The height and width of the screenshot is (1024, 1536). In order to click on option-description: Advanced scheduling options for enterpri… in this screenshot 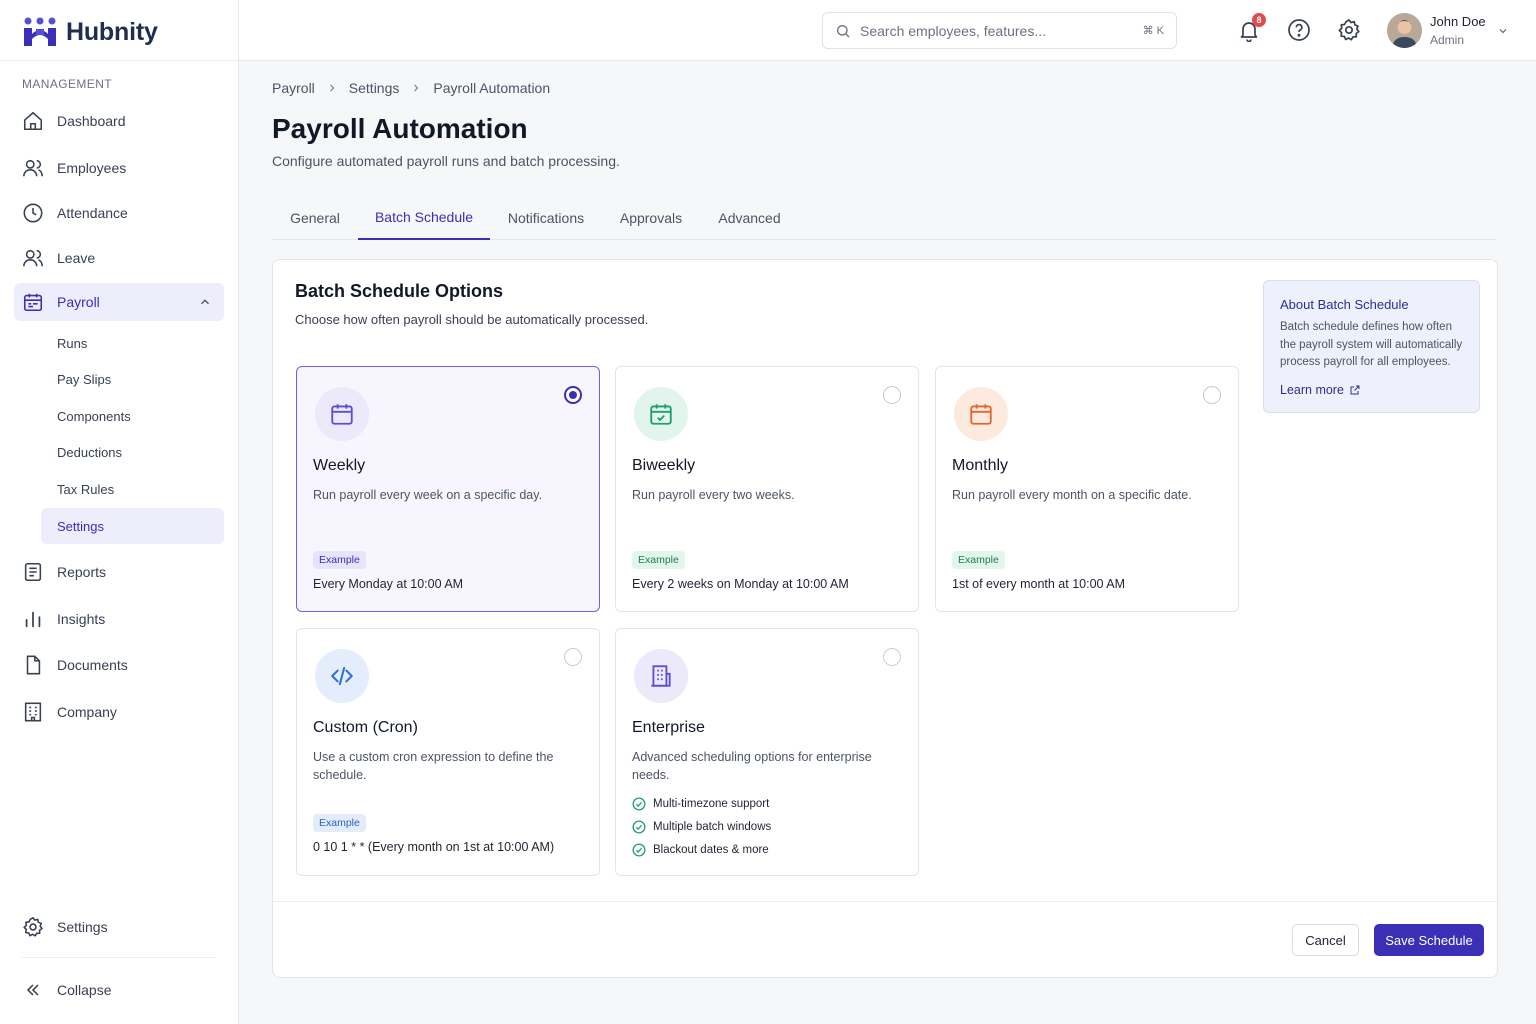, I will do `click(752, 766)`.